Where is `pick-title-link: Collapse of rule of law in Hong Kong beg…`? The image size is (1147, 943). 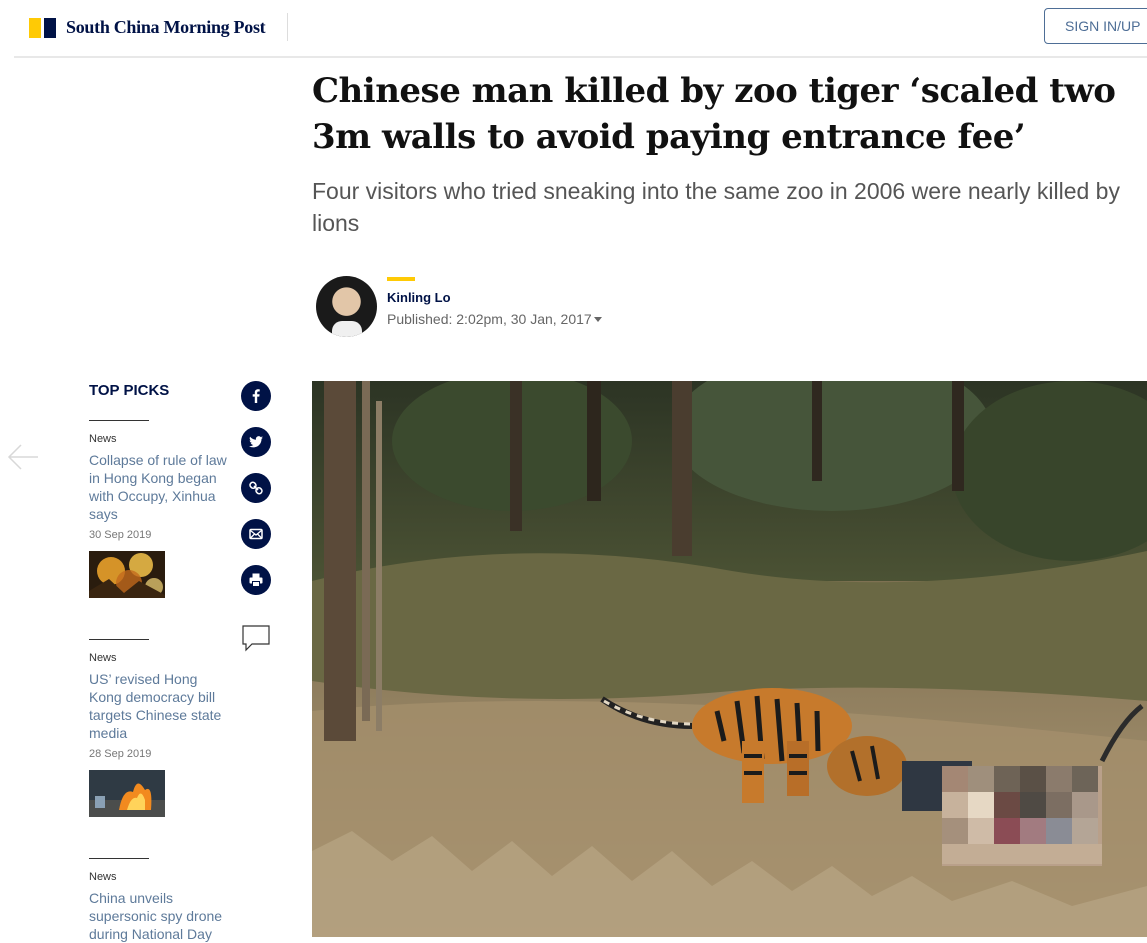 pick-title-link: Collapse of rule of law in Hong Kong beg… is located at coordinates (159, 487).